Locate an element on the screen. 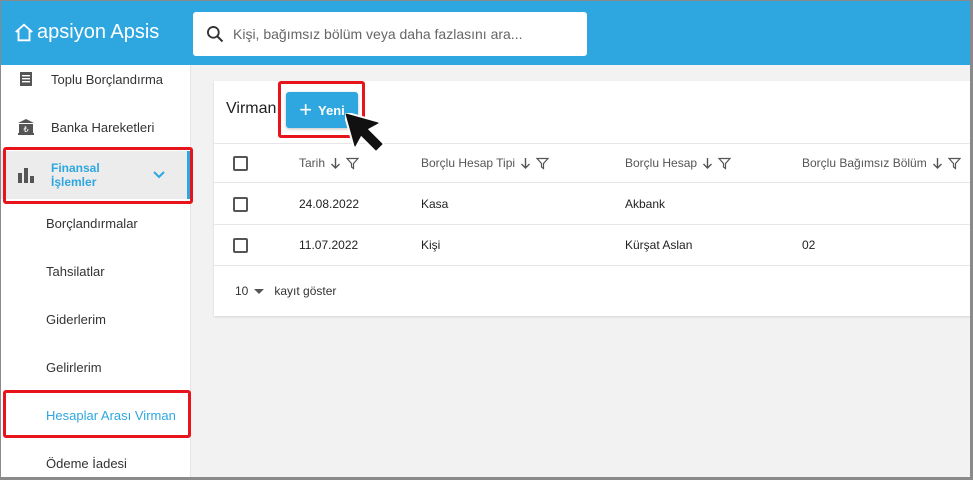 The height and width of the screenshot is (480, 973). bank-icon: ₺ is located at coordinates (26, 127).